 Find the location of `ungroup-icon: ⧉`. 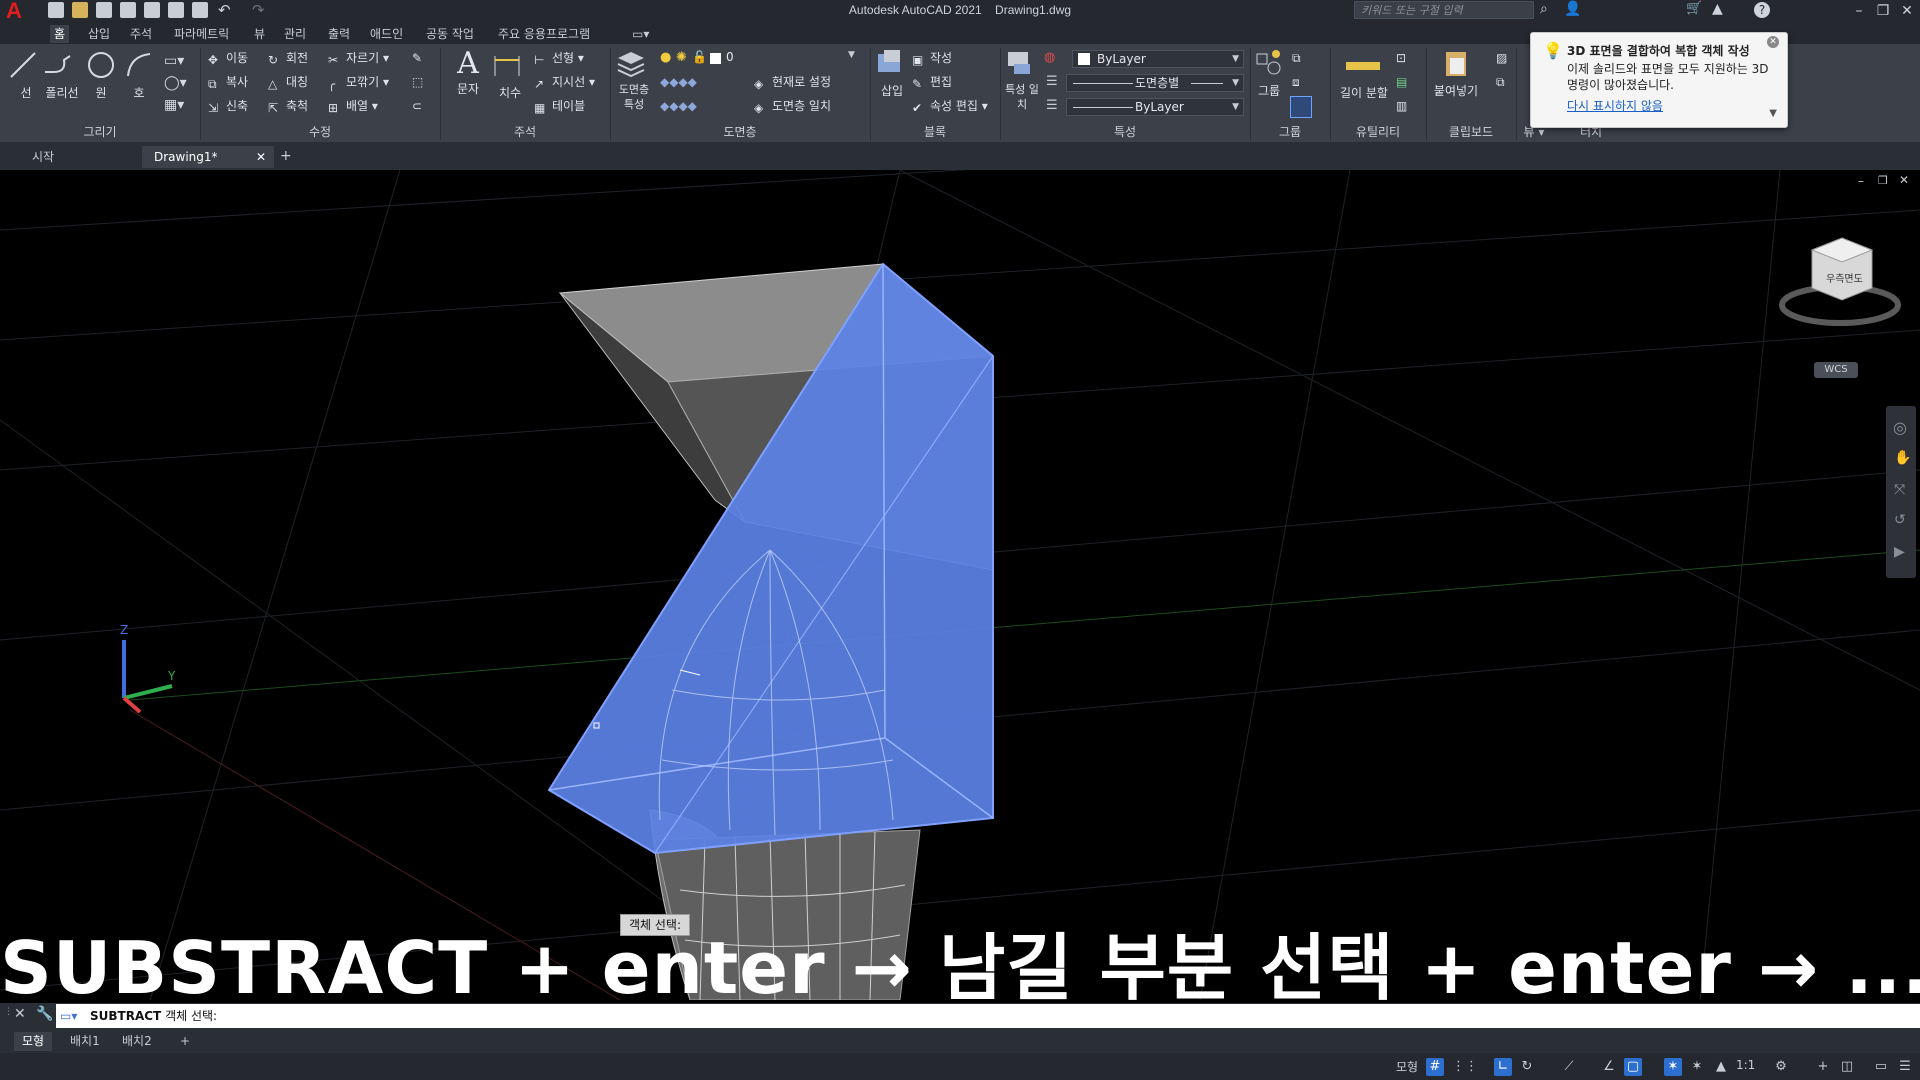

ungroup-icon: ⧉ is located at coordinates (1296, 58).